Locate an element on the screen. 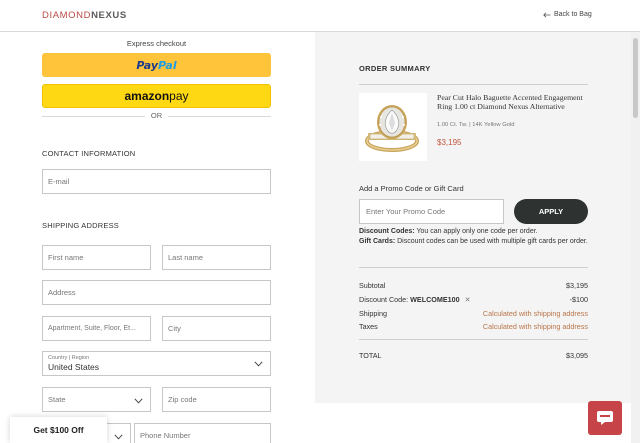 The width and height of the screenshot is (640, 443). paypal-button: PayPal is located at coordinates (156, 65).